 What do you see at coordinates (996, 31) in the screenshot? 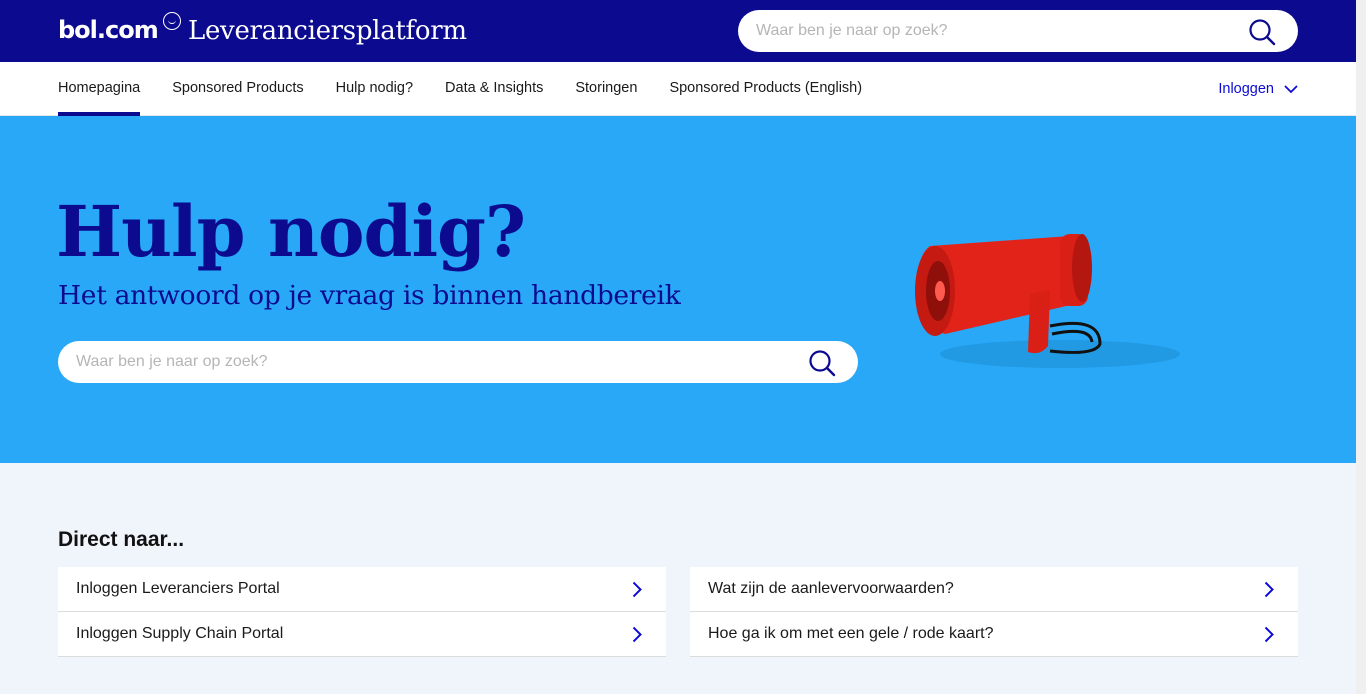
I see `header-search-input` at bounding box center [996, 31].